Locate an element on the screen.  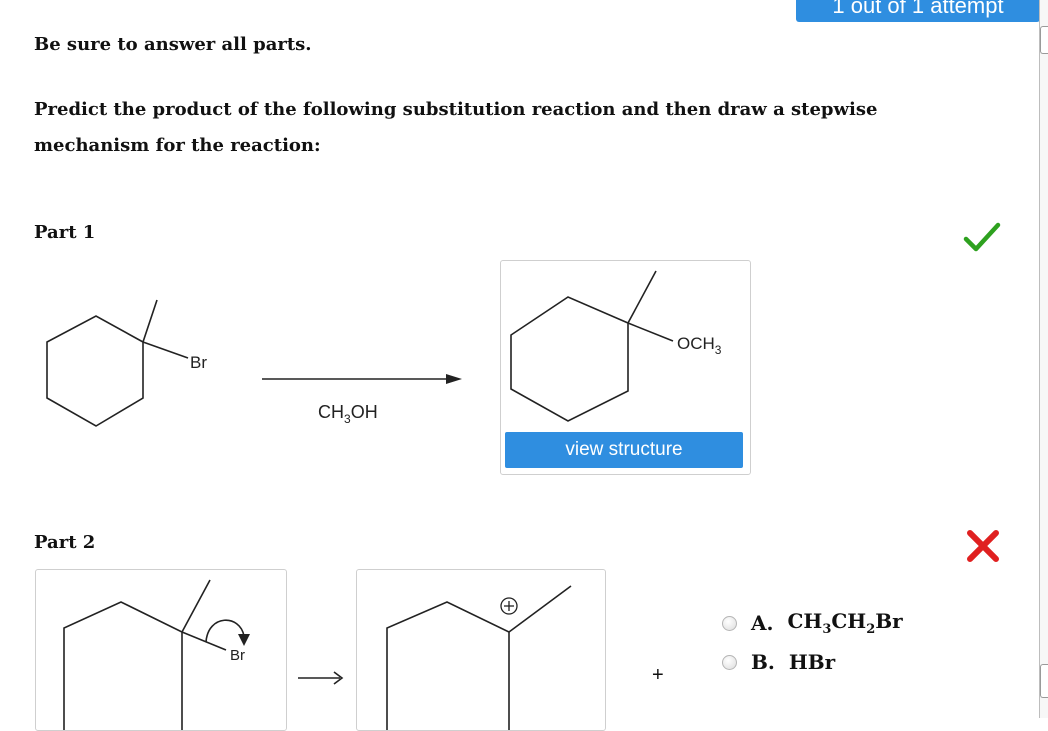
choice-b: B. HBr is located at coordinates (778, 662).